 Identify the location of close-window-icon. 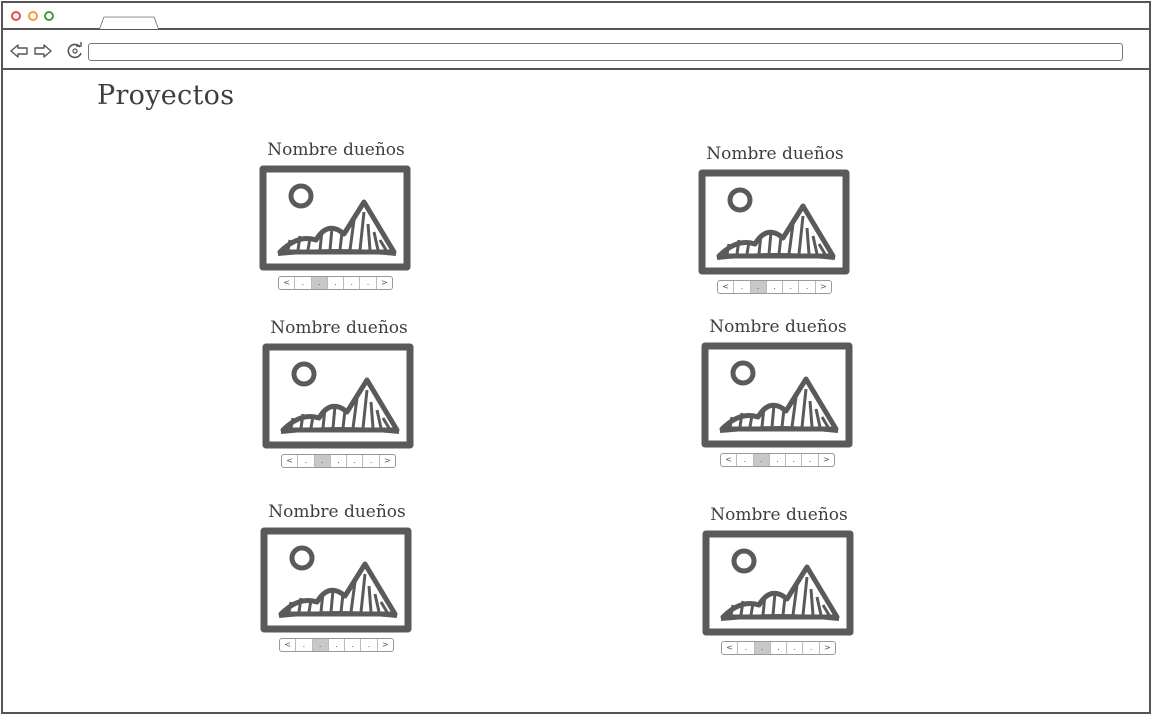
(16, 16).